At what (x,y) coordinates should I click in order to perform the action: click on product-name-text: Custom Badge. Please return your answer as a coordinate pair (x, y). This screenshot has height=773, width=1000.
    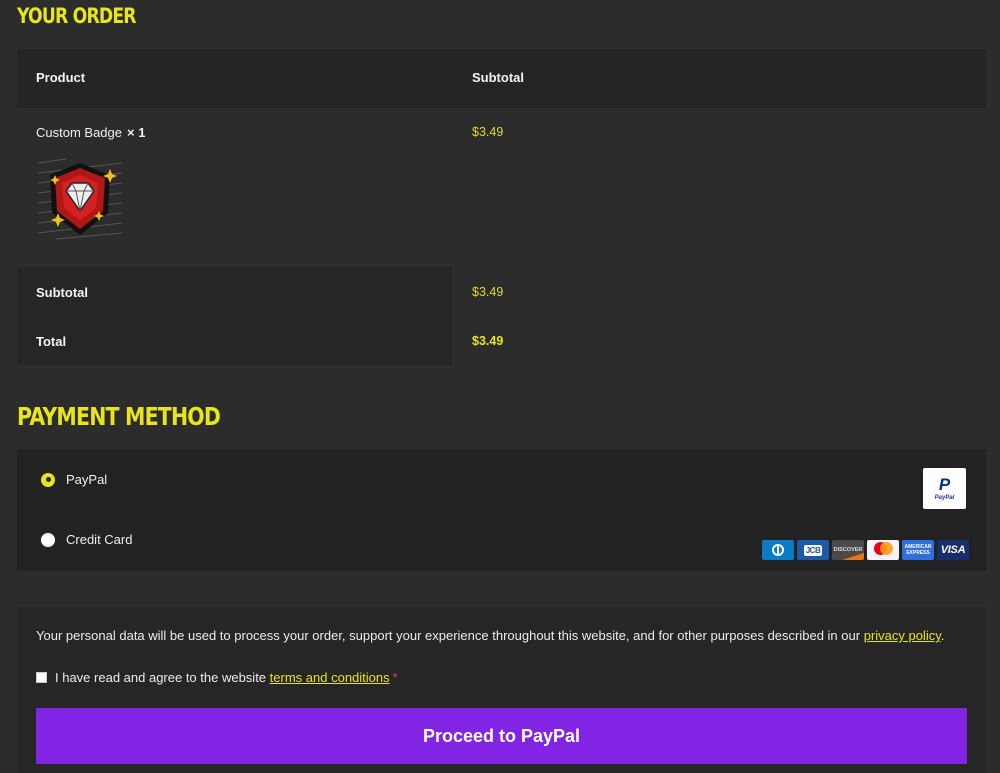
    Looking at the image, I should click on (79, 132).